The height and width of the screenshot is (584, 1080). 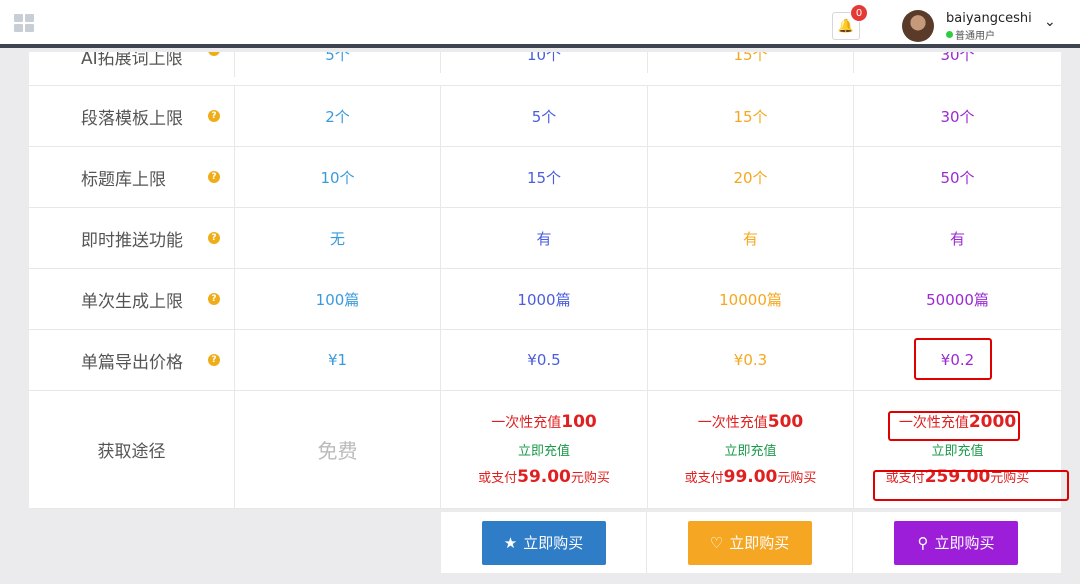 I want to click on acquire-plan-cell: 一次性充值2000 立即充值 或支付259.00元购买, so click(x=957, y=449).